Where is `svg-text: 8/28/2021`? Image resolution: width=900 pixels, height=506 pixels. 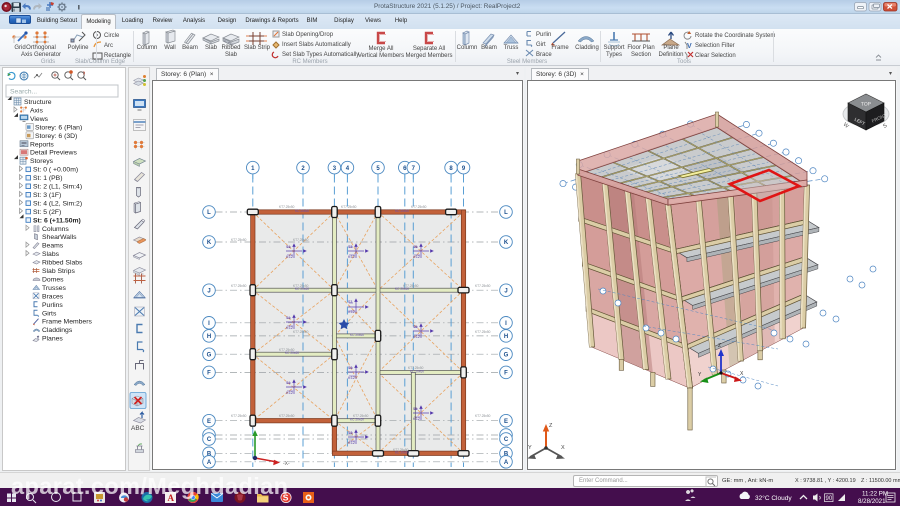 svg-text: 8/28/2021 is located at coordinates (872, 501).